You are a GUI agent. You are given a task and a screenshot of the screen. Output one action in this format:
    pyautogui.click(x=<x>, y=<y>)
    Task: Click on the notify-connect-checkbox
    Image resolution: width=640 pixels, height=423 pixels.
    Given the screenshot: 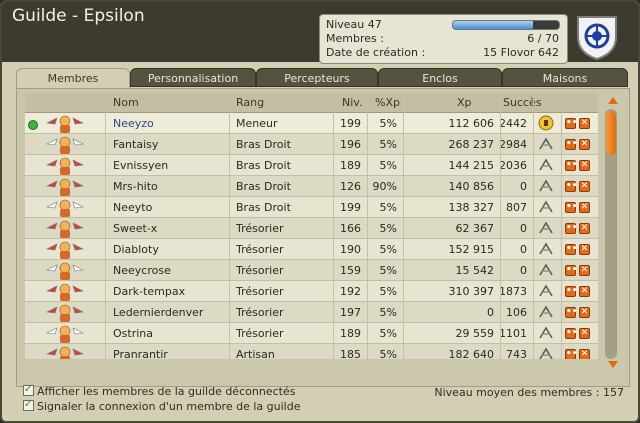 What is the action you would take?
    pyautogui.click(x=28, y=405)
    